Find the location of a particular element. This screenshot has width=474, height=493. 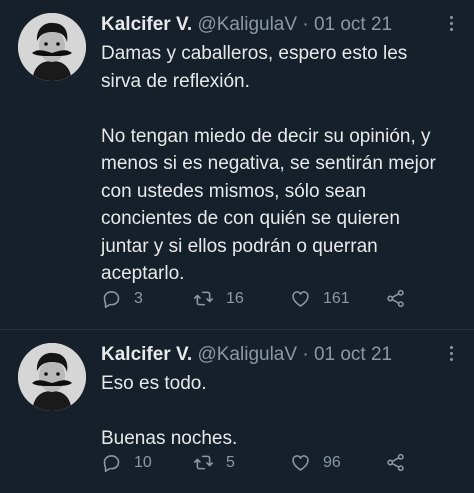

retweet-button: 16 is located at coordinates (241, 298).